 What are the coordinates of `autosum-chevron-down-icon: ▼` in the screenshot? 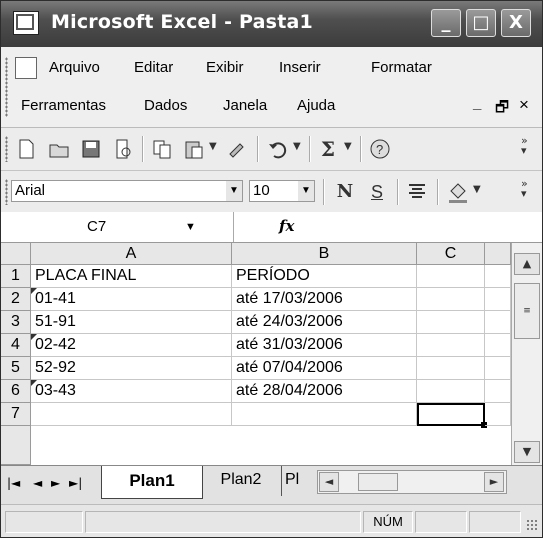 It's located at (348, 146).